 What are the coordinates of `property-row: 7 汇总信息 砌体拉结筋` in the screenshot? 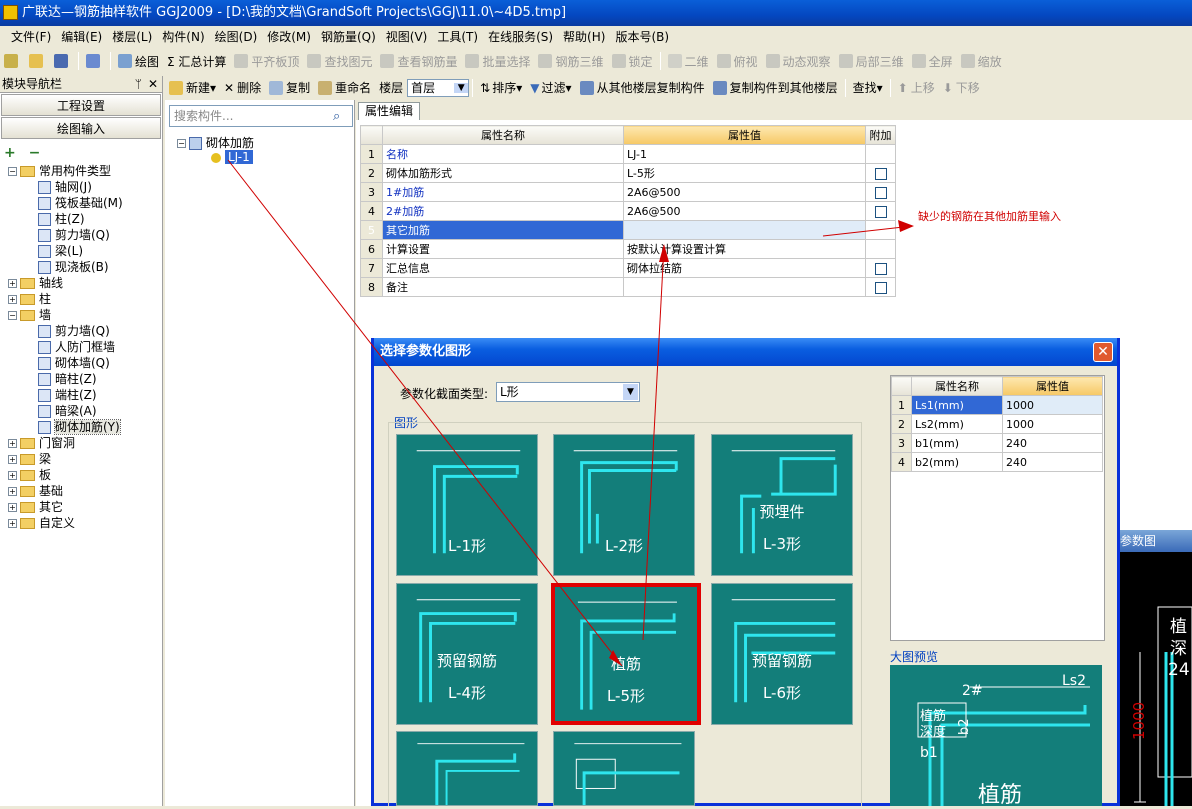 It's located at (628, 268).